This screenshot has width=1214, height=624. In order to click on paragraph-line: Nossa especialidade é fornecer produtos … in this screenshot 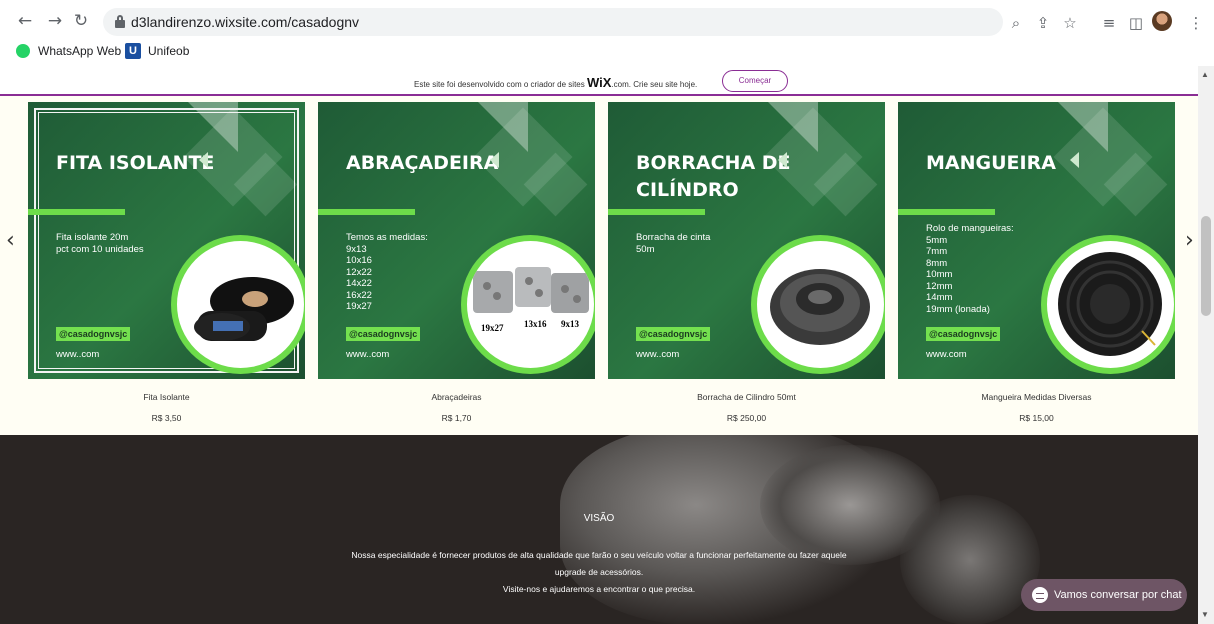, I will do `click(599, 555)`.